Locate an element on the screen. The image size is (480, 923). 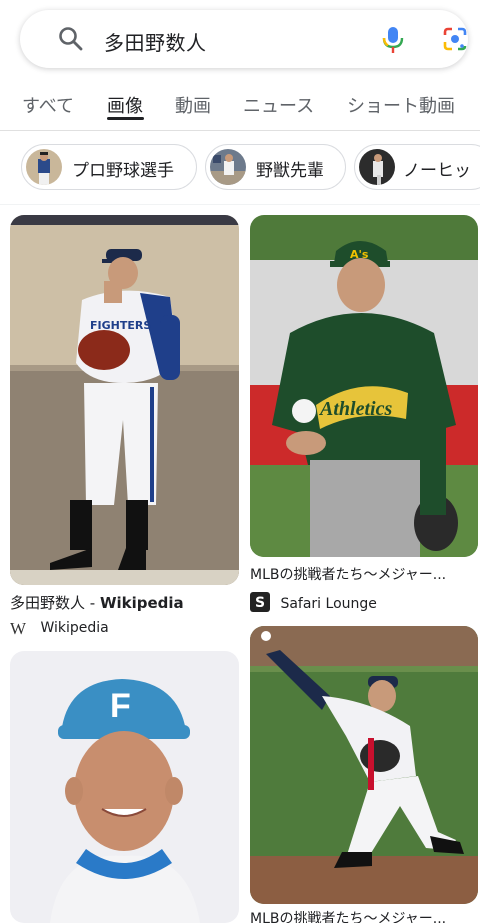
active-tab-indicator is located at coordinates (125, 118).